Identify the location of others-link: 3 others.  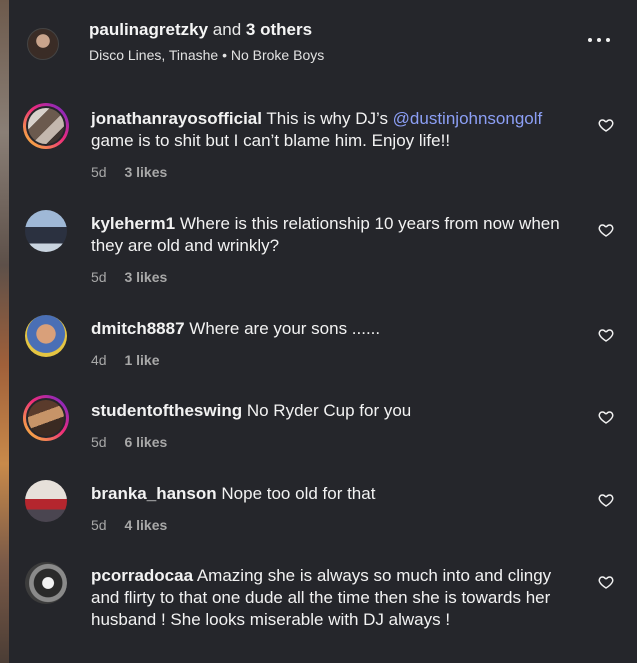
(279, 29).